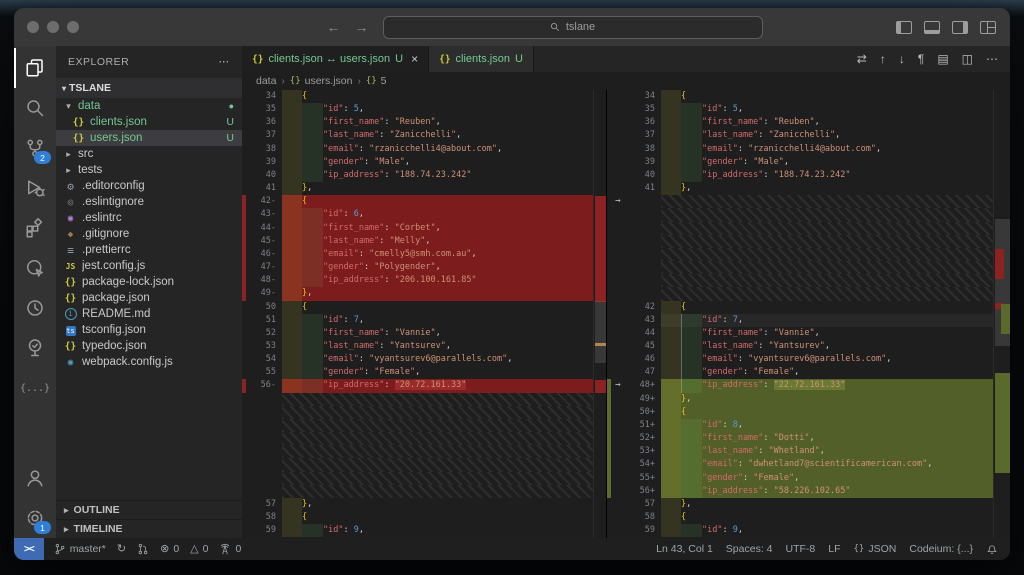 Image resolution: width=1024 pixels, height=575 pixels. What do you see at coordinates (121, 549) in the screenshot?
I see `sync-status-item: ↻` at bounding box center [121, 549].